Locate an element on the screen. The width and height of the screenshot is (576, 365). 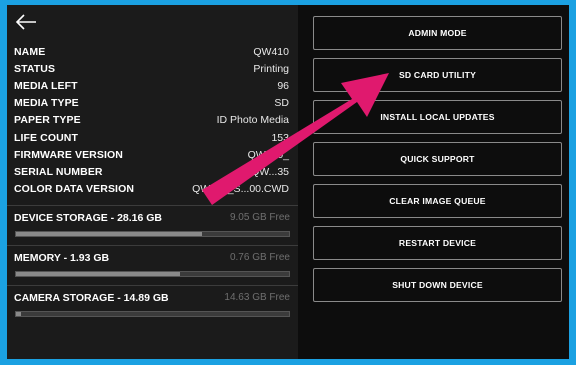
camera-storage: CAMERA STORAGE - 14.89 GB 14.63 GB Free is located at coordinates (152, 305).